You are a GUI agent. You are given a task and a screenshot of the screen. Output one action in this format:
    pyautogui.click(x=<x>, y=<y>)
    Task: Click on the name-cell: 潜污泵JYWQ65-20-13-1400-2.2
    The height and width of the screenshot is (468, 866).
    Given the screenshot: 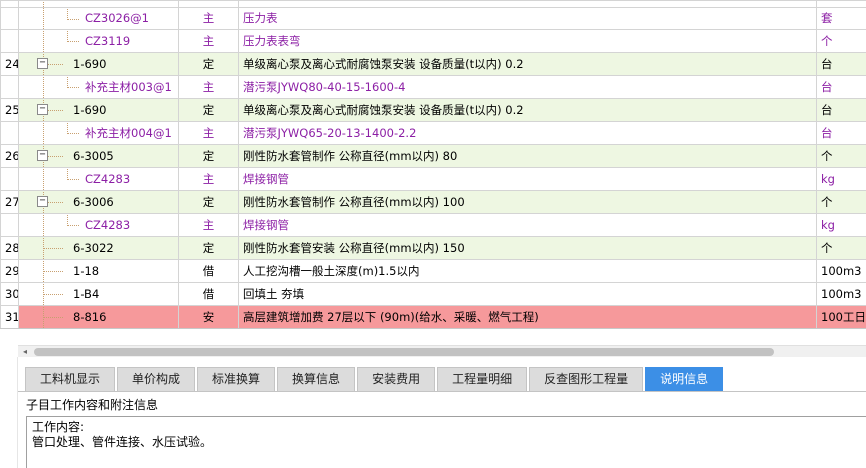 What is the action you would take?
    pyautogui.click(x=527, y=133)
    